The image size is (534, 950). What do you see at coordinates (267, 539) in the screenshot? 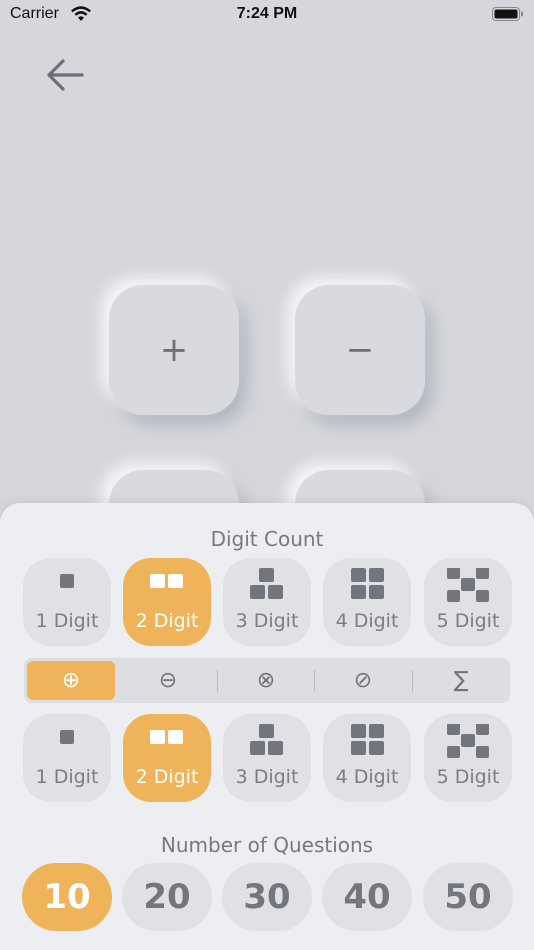
I see `digit-count-title: Digit Count` at bounding box center [267, 539].